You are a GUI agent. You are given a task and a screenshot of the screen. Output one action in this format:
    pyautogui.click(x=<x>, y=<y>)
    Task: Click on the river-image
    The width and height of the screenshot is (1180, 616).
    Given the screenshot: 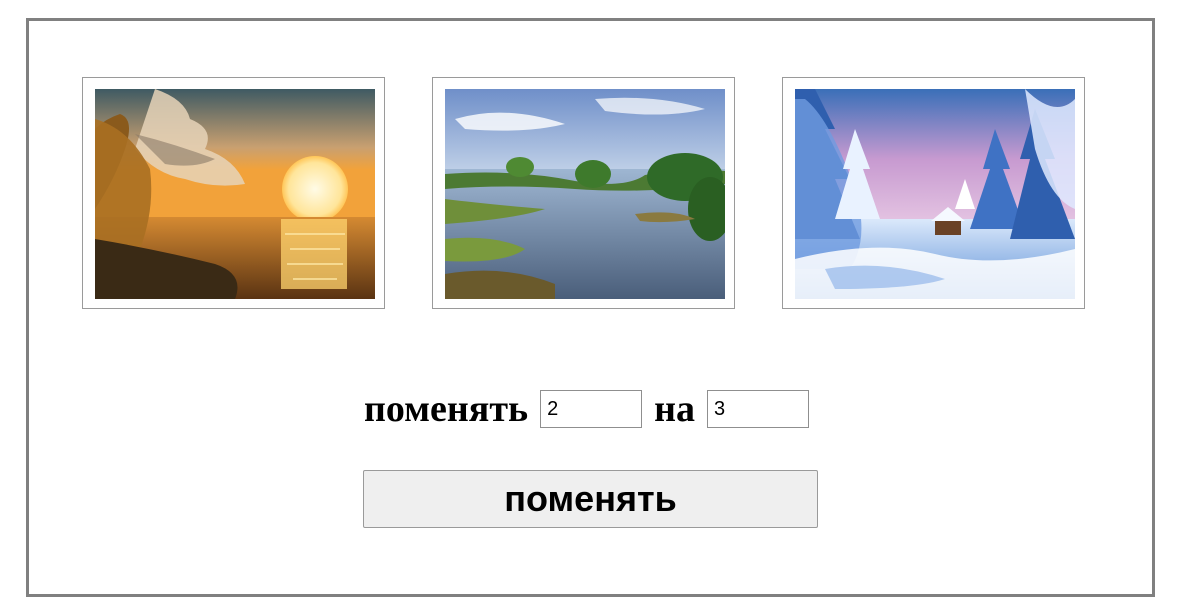 What is the action you would take?
    pyautogui.click(x=585, y=194)
    